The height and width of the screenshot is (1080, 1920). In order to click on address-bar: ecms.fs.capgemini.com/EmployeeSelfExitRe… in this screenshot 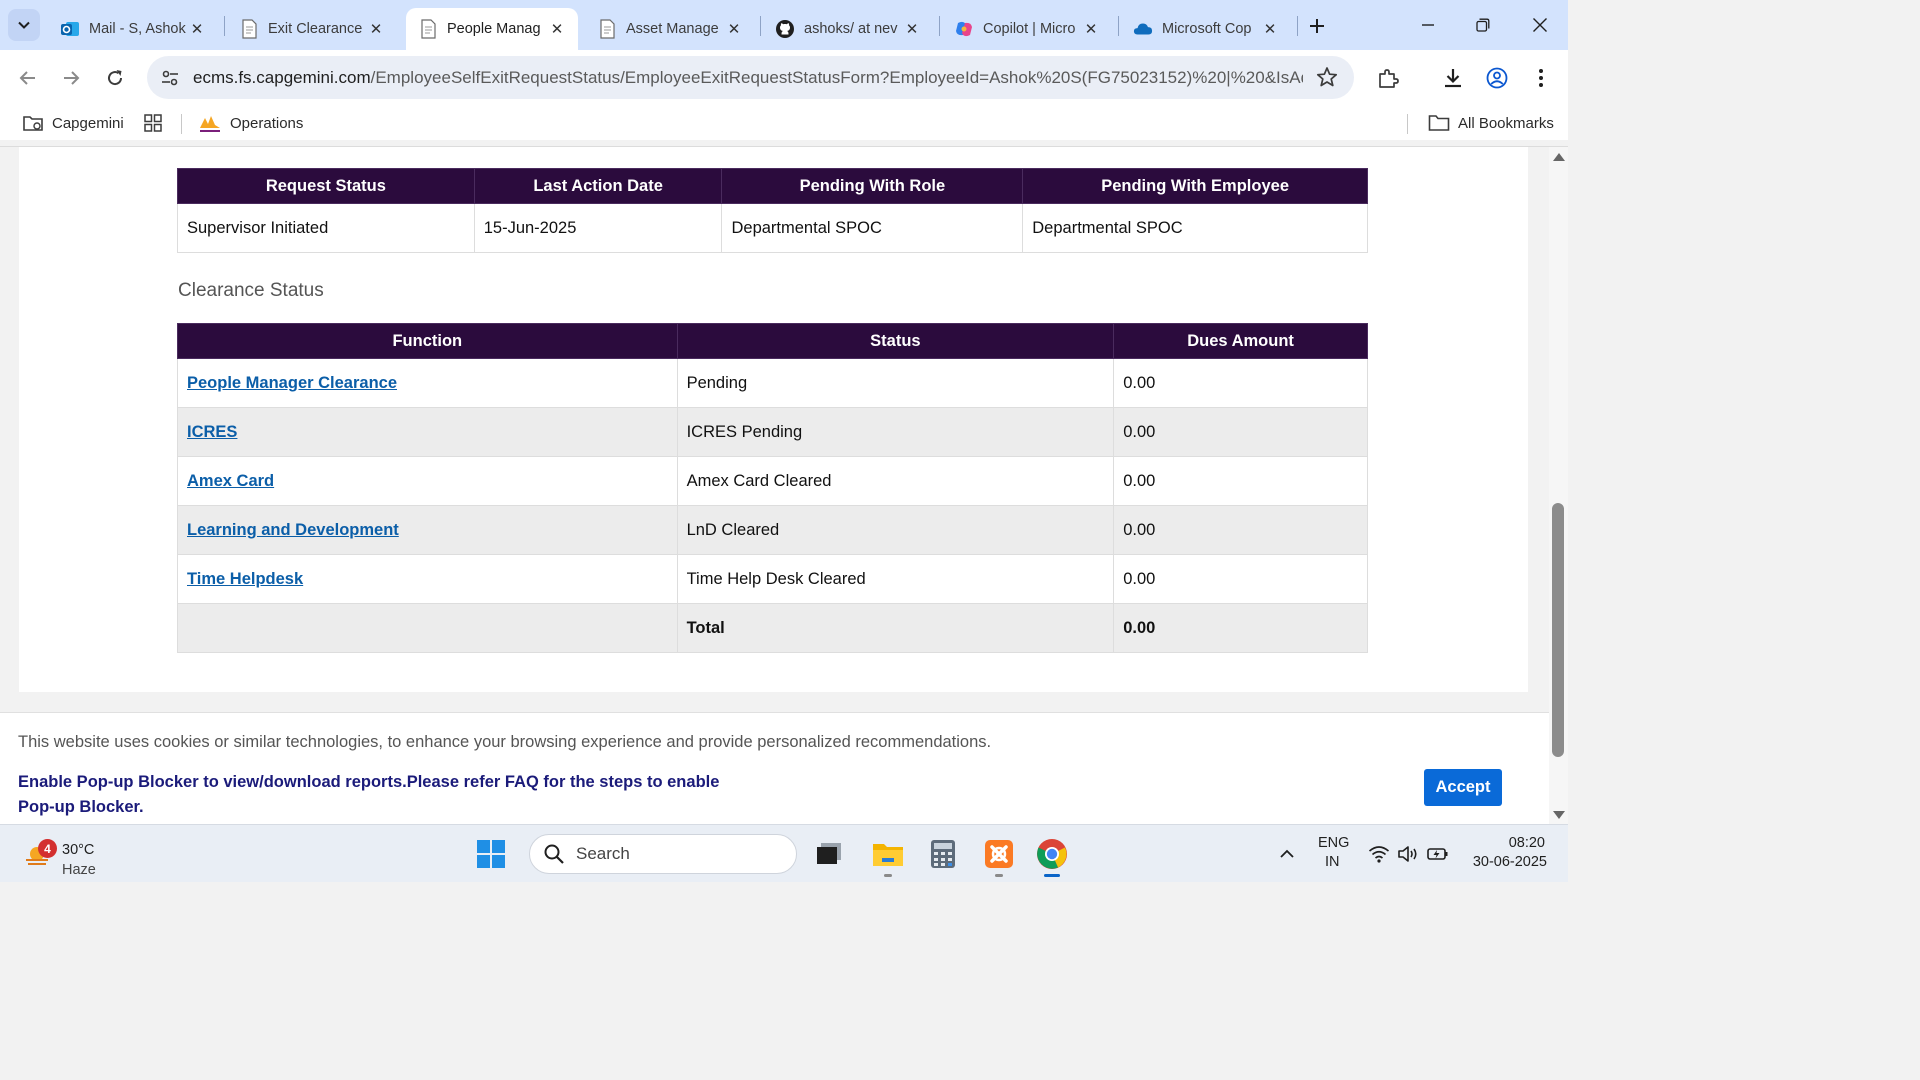, I will do `click(750, 77)`.